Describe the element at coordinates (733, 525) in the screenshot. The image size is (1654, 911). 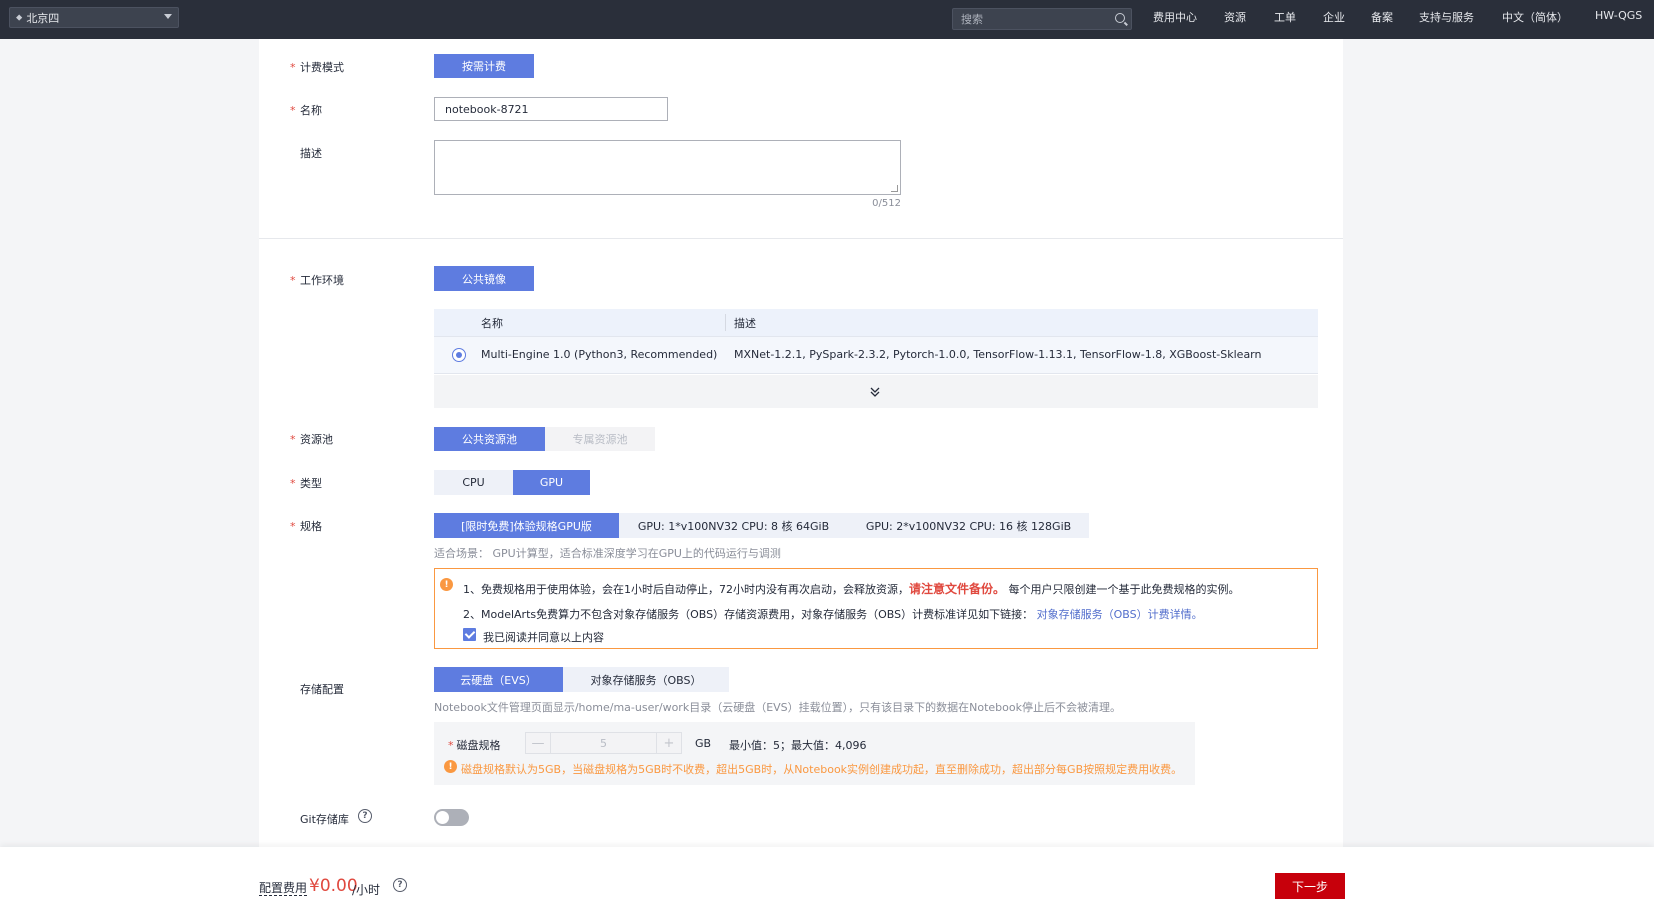
I see `spec-1v100-button: GPU: 1*v100NV32 CPU: 8 核 64GiB` at that location.